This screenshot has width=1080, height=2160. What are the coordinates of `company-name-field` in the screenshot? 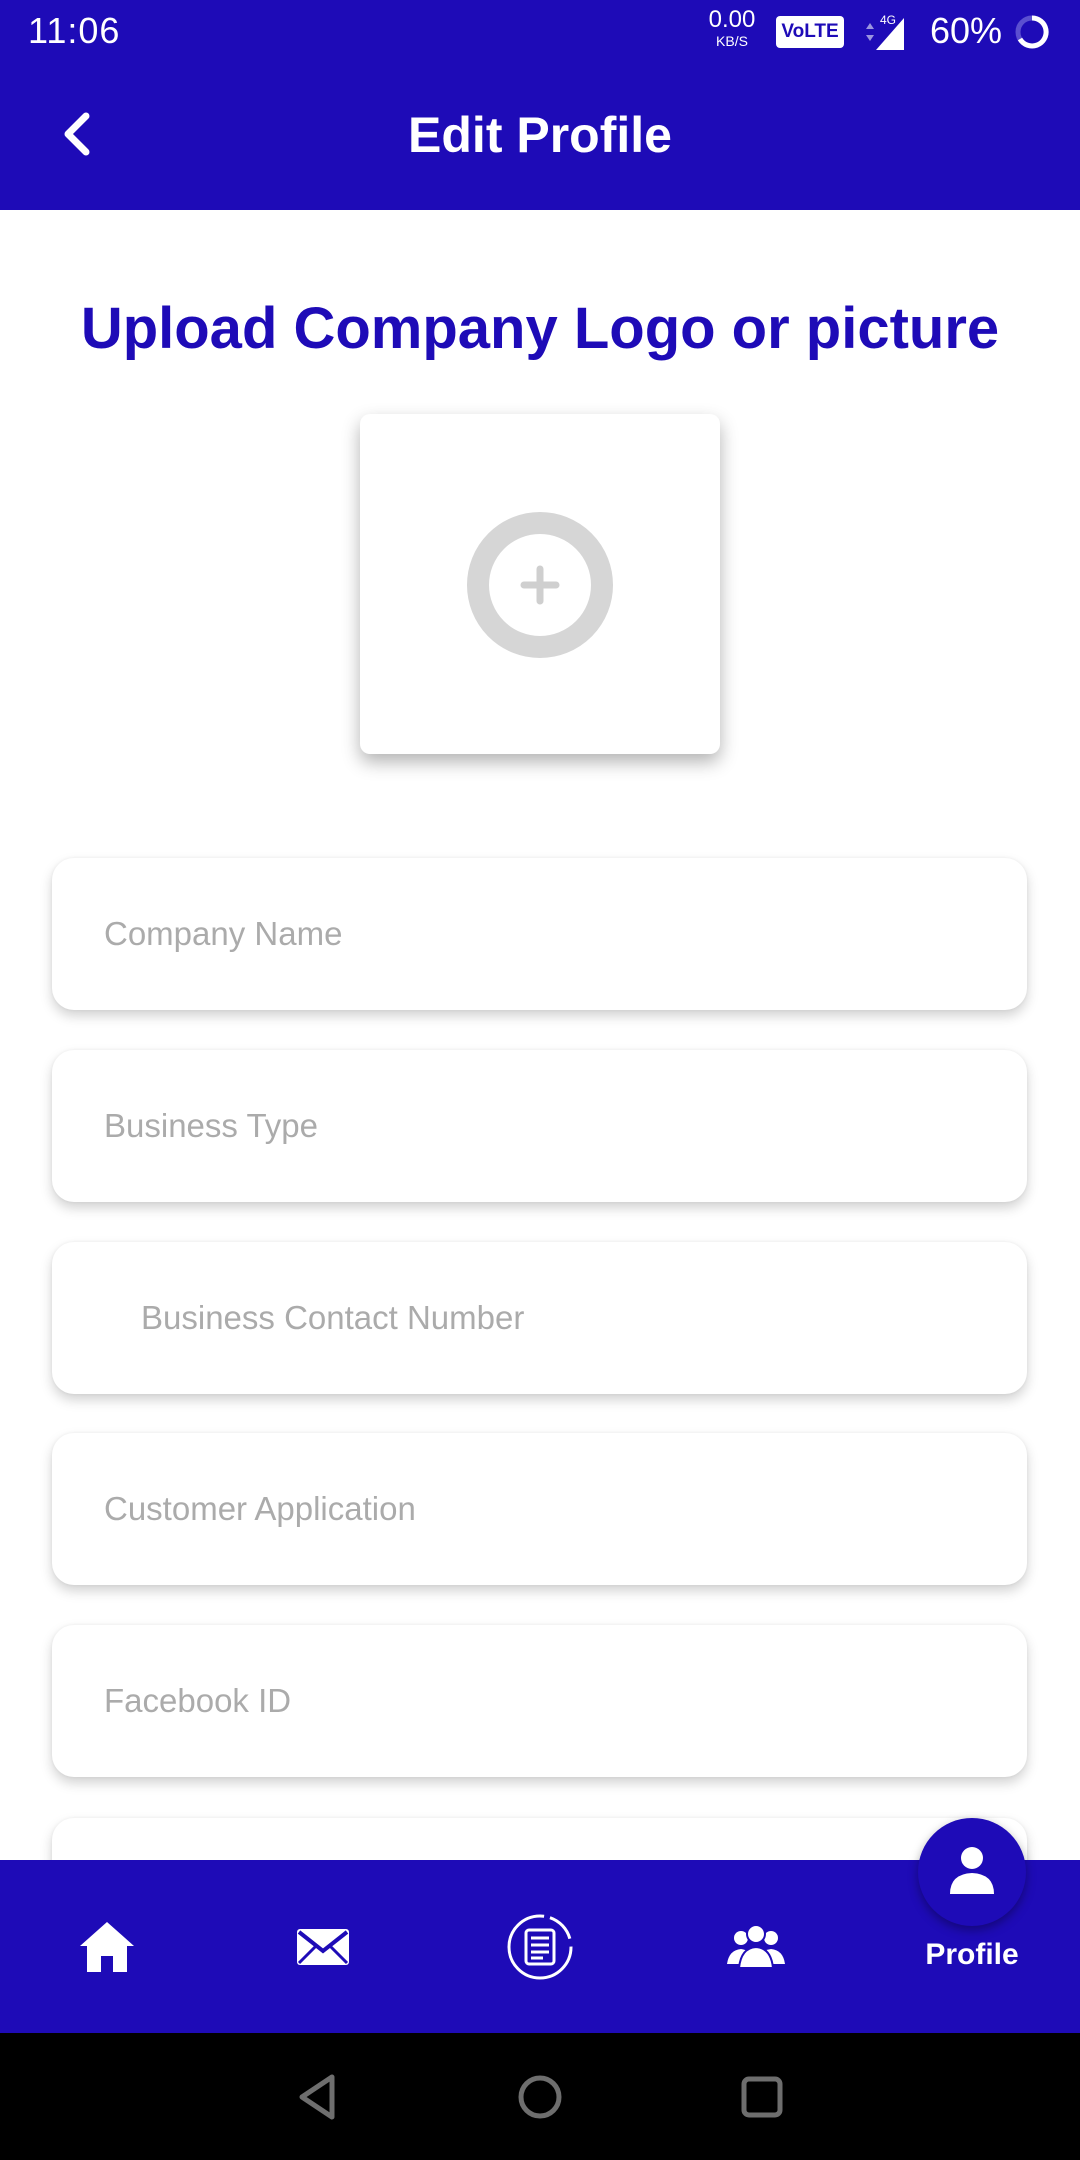 It's located at (539, 934).